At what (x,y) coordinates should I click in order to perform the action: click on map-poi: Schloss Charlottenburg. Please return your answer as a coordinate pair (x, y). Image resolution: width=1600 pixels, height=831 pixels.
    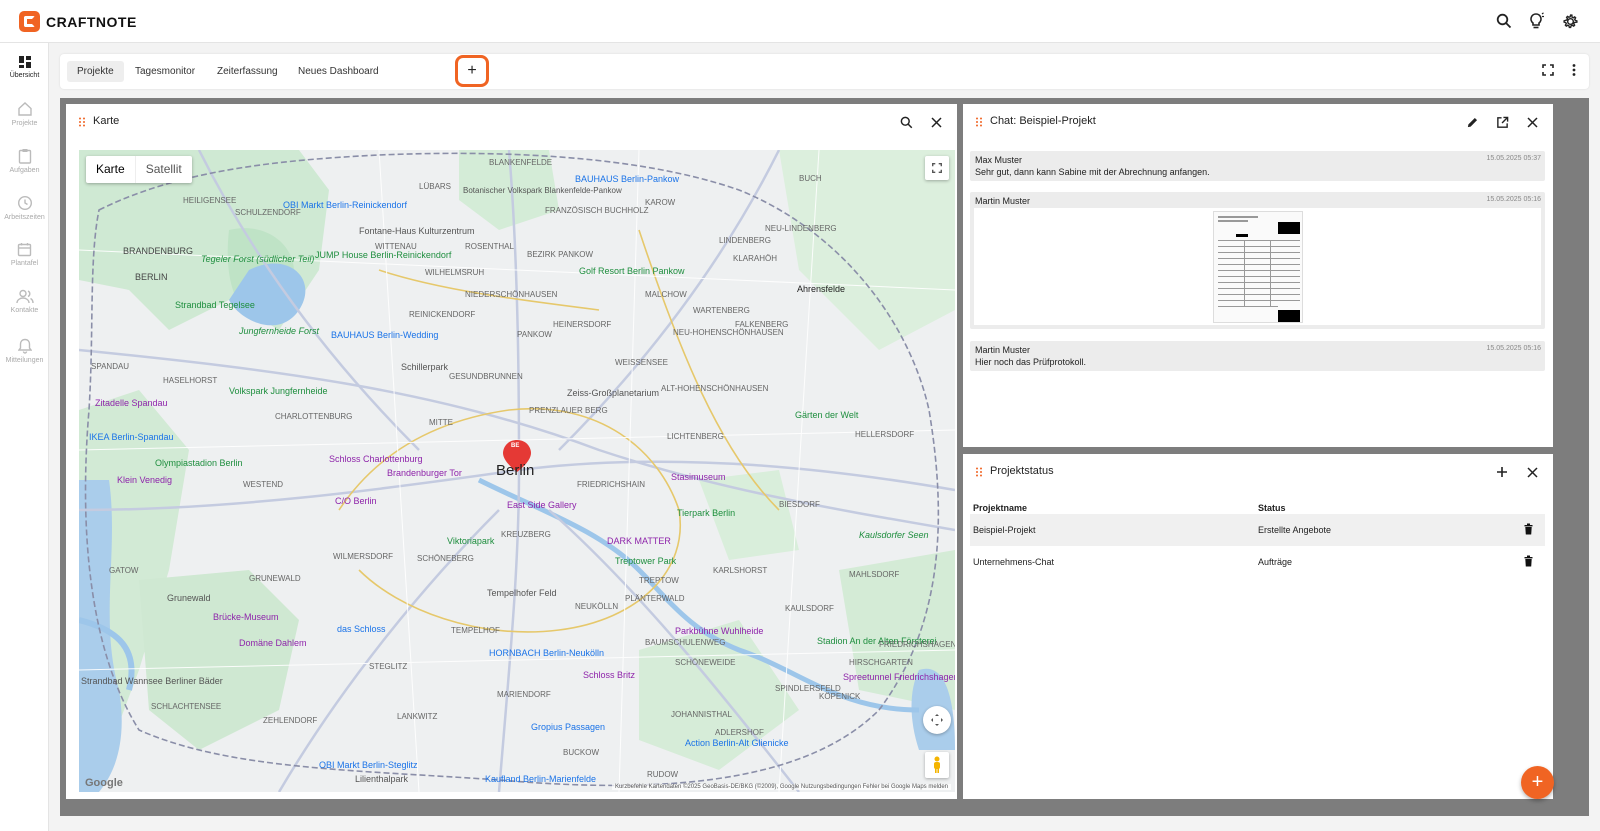
    Looking at the image, I should click on (376, 459).